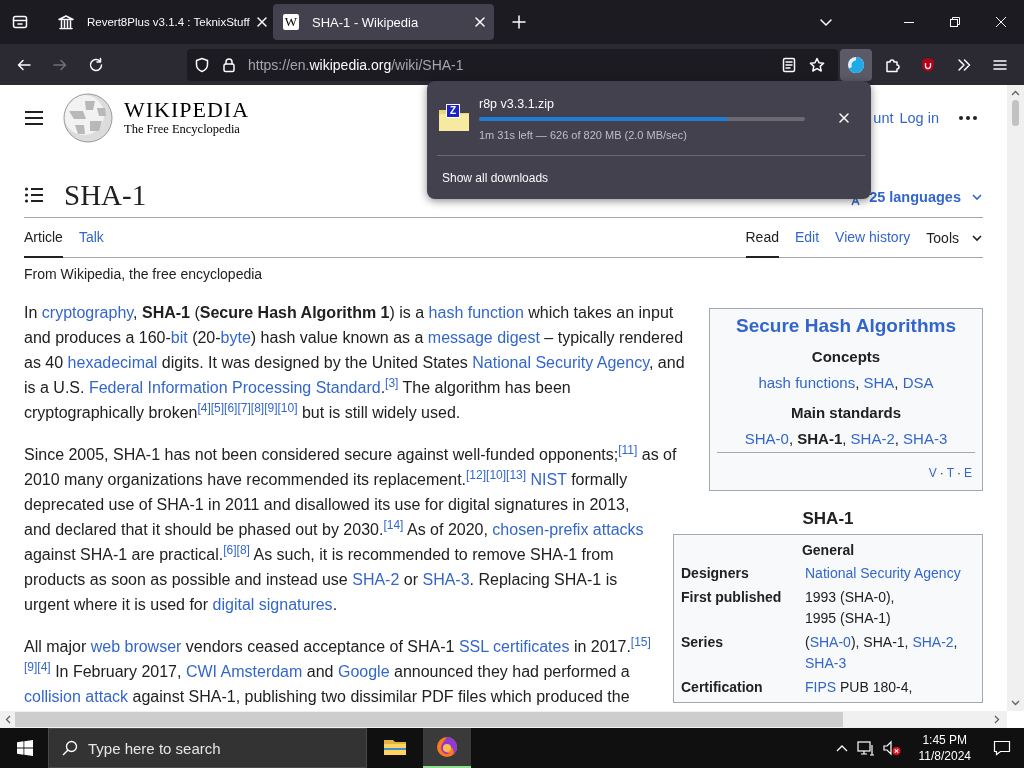 The image size is (1024, 768). Describe the element at coordinates (568, 529) in the screenshot. I see `link: chosen-prefix attacks` at that location.